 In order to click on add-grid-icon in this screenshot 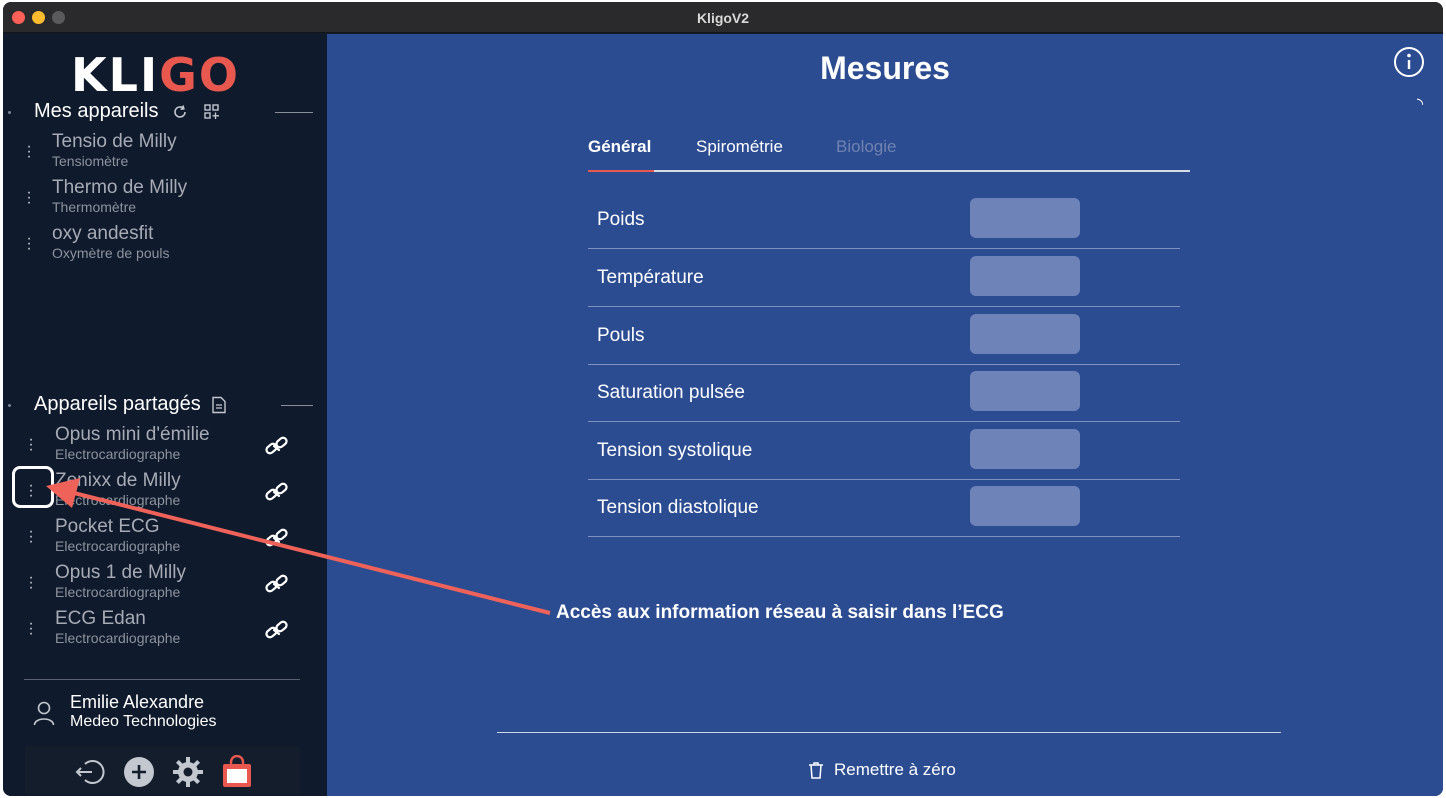, I will do `click(213, 112)`.